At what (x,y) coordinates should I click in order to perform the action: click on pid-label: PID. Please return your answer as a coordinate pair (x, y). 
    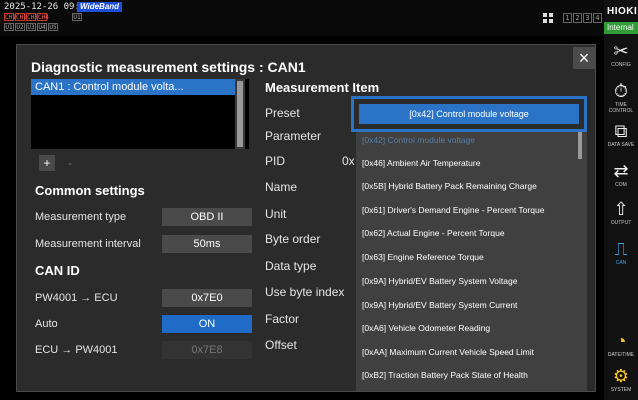
    Looking at the image, I should click on (275, 161).